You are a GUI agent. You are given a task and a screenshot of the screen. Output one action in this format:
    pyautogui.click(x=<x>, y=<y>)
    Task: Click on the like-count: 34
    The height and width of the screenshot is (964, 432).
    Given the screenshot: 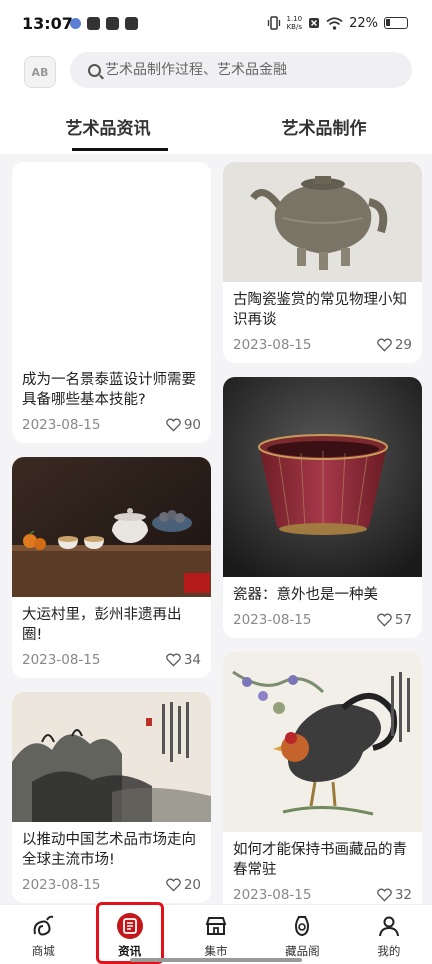 What is the action you would take?
    pyautogui.click(x=192, y=660)
    